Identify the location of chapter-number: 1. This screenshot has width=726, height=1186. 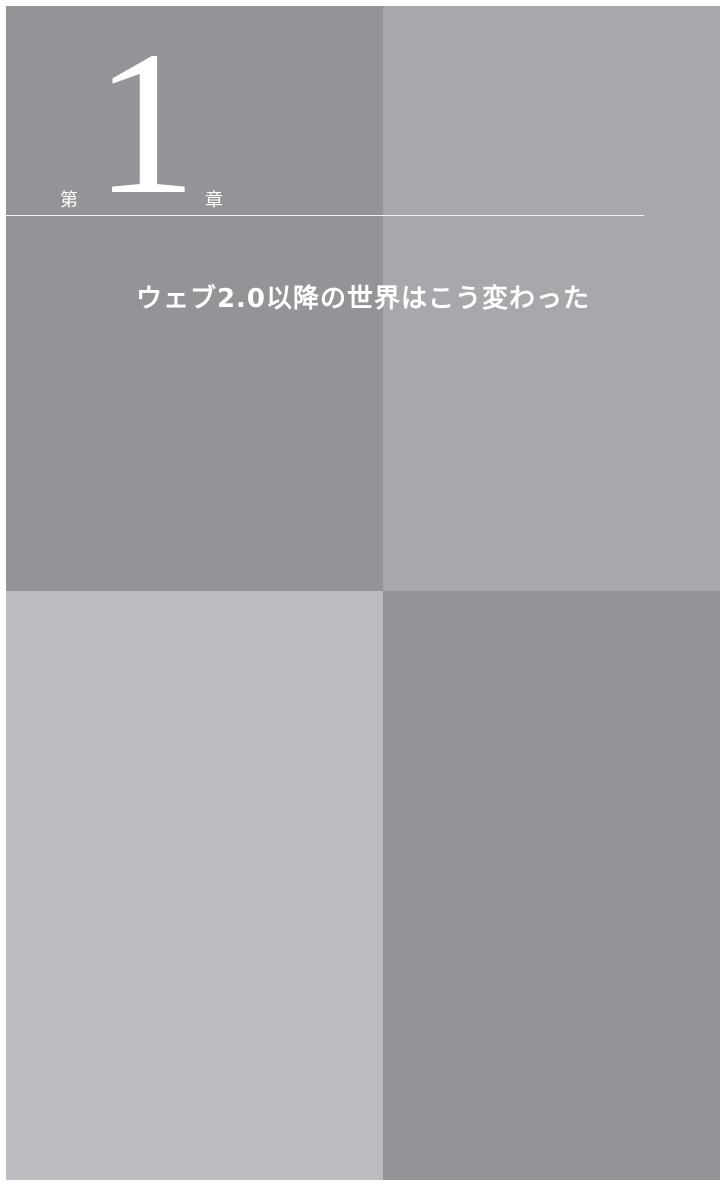
(145, 122).